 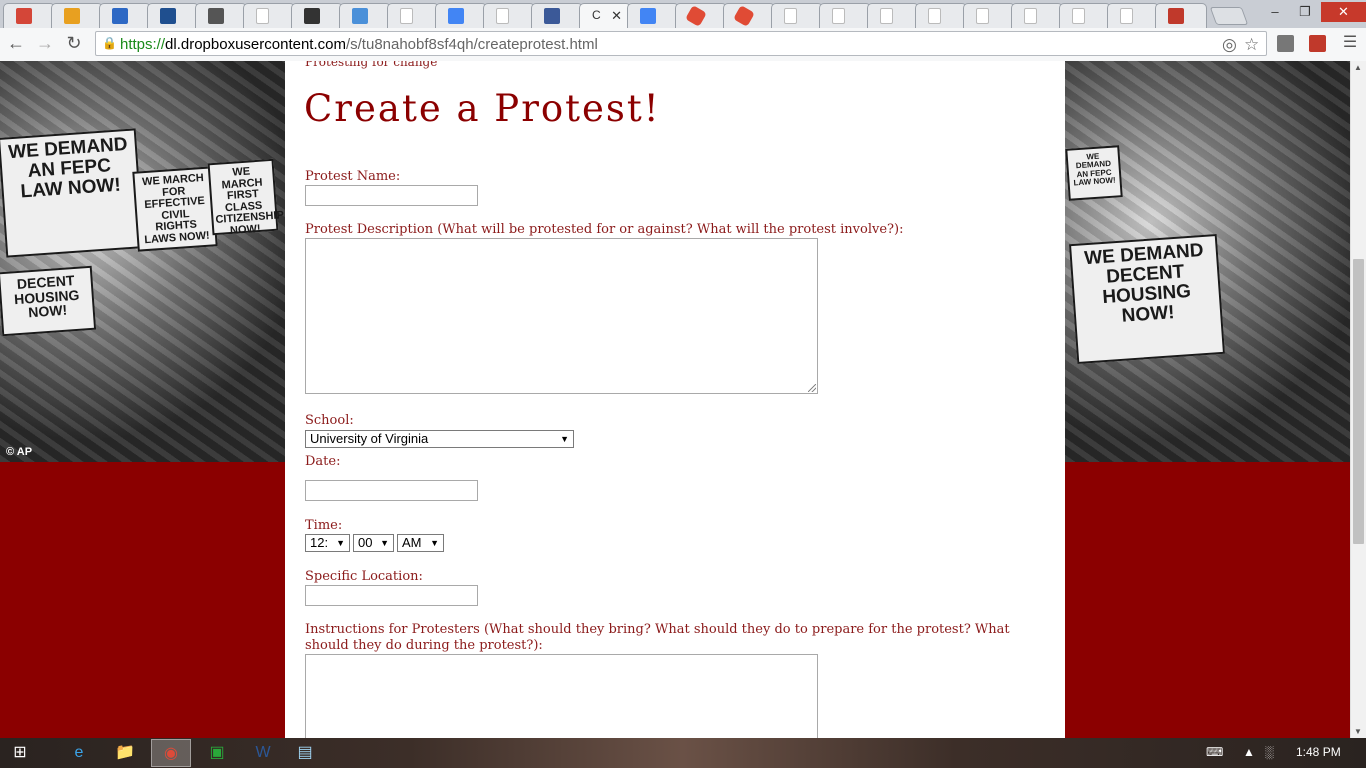 What do you see at coordinates (552, 16) in the screenshot?
I see `facebook-icon` at bounding box center [552, 16].